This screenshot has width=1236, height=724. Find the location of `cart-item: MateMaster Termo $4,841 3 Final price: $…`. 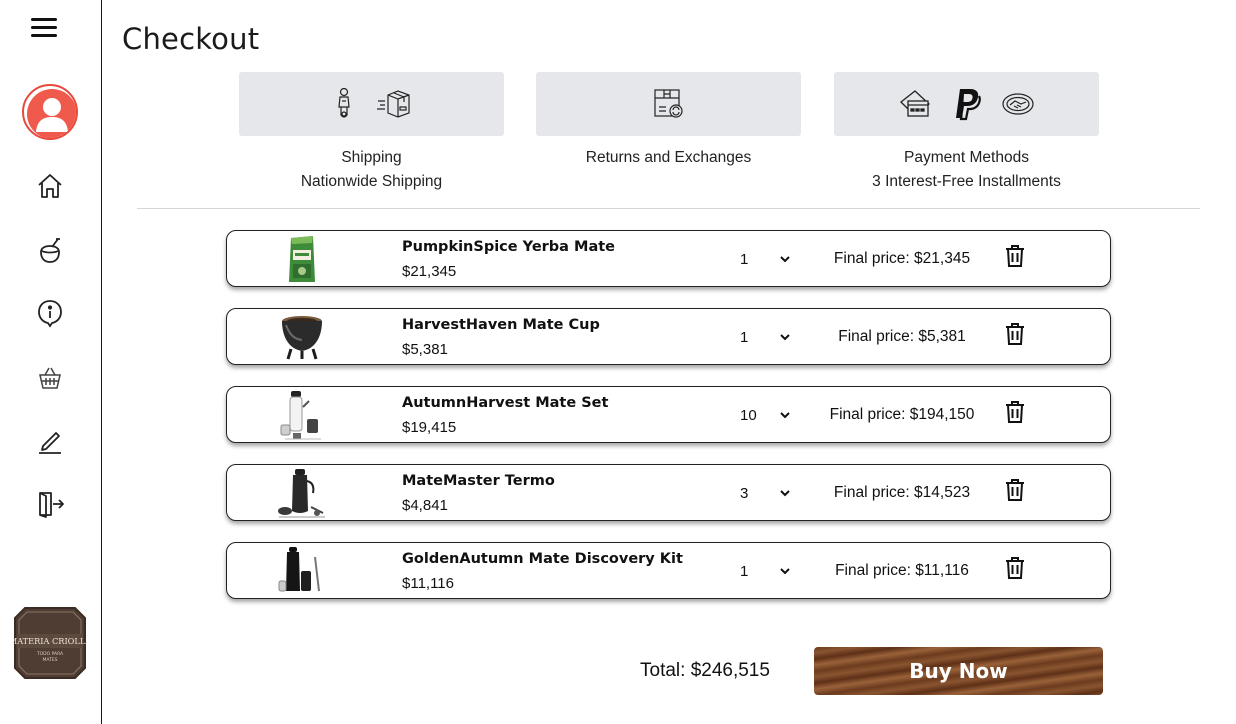

cart-item: MateMaster Termo $4,841 3 Final price: $… is located at coordinates (668, 492).